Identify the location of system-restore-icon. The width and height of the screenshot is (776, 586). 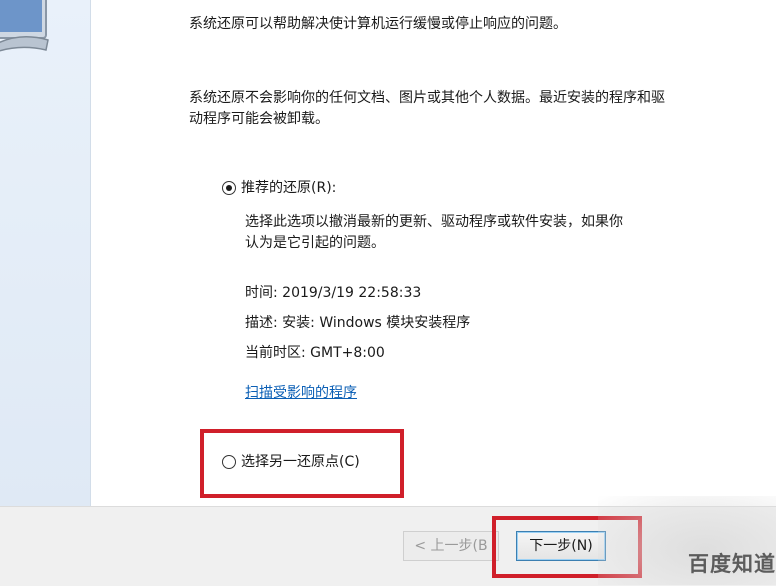
(24, 26).